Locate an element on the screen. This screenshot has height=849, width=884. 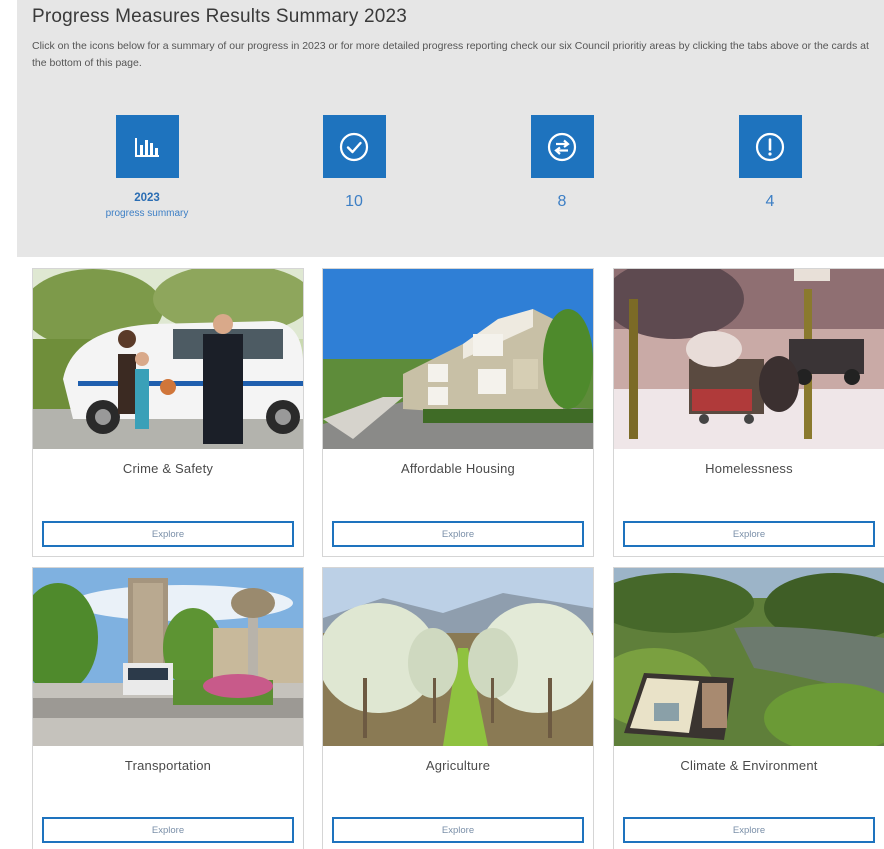
card-homelessness: Homelessness Explore is located at coordinates (748, 412).